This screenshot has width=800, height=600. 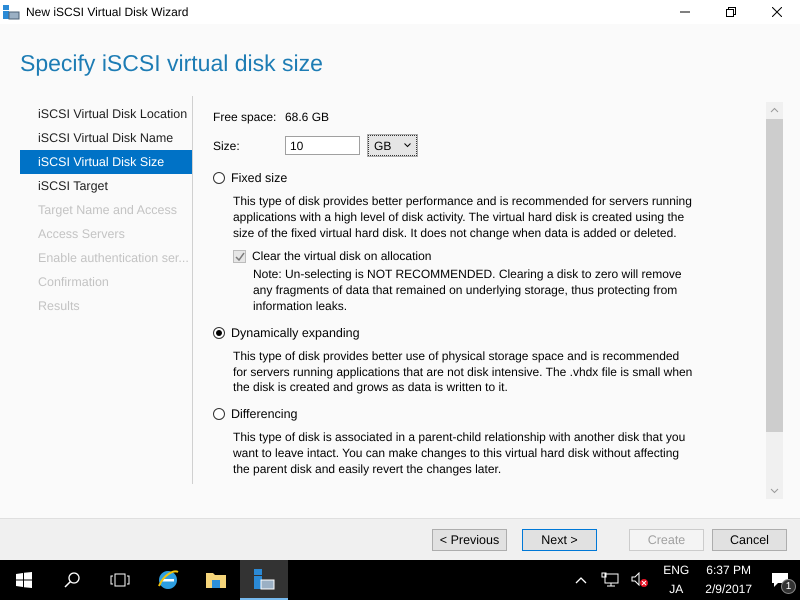 What do you see at coordinates (407, 145) in the screenshot?
I see `caret-icon` at bounding box center [407, 145].